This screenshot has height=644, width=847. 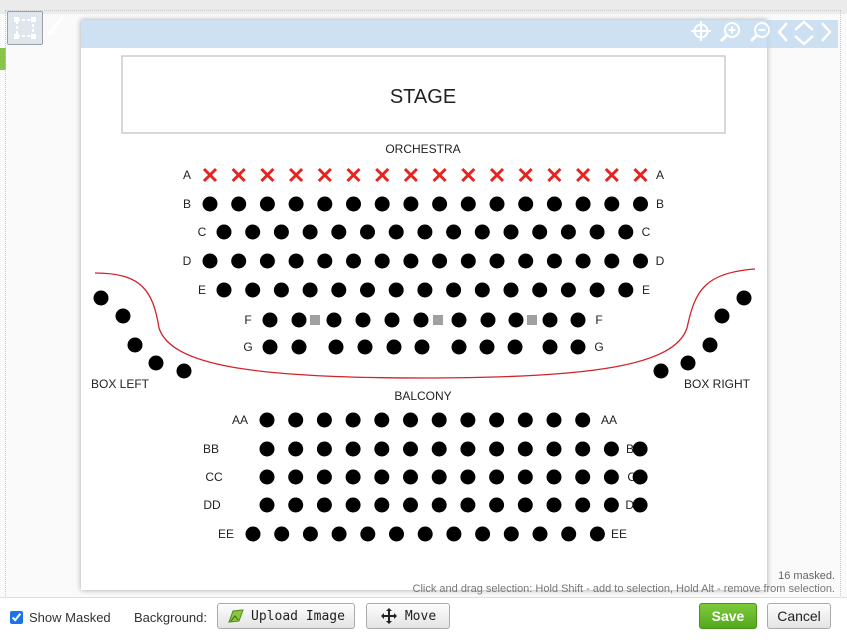 What do you see at coordinates (55, 26) in the screenshot?
I see `brush-tool-icon` at bounding box center [55, 26].